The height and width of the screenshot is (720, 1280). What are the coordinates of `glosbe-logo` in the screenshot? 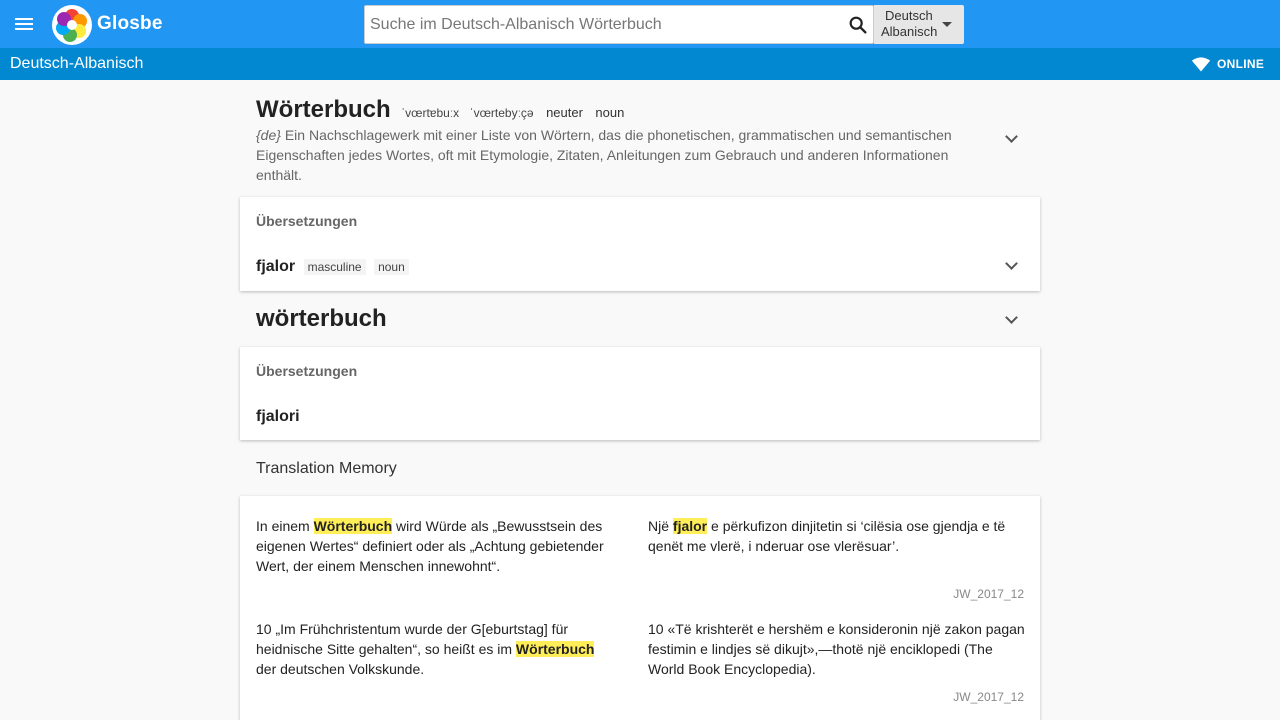 It's located at (72, 25).